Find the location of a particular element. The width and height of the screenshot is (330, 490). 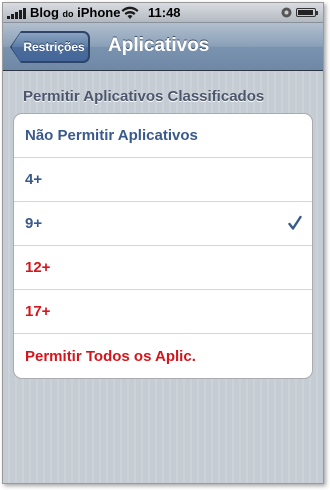

option-no-apps: Não Permitir Aplicativos is located at coordinates (163, 136).